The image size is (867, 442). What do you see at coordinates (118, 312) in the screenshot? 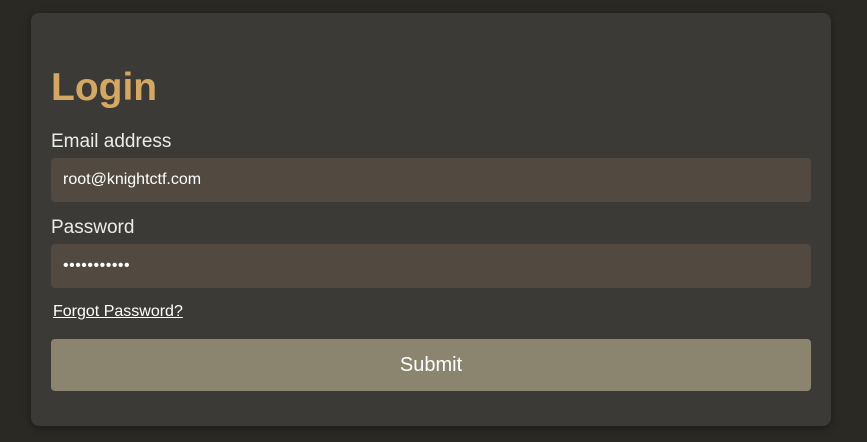
I see `forgot-password-link: Forgot Password?` at bounding box center [118, 312].